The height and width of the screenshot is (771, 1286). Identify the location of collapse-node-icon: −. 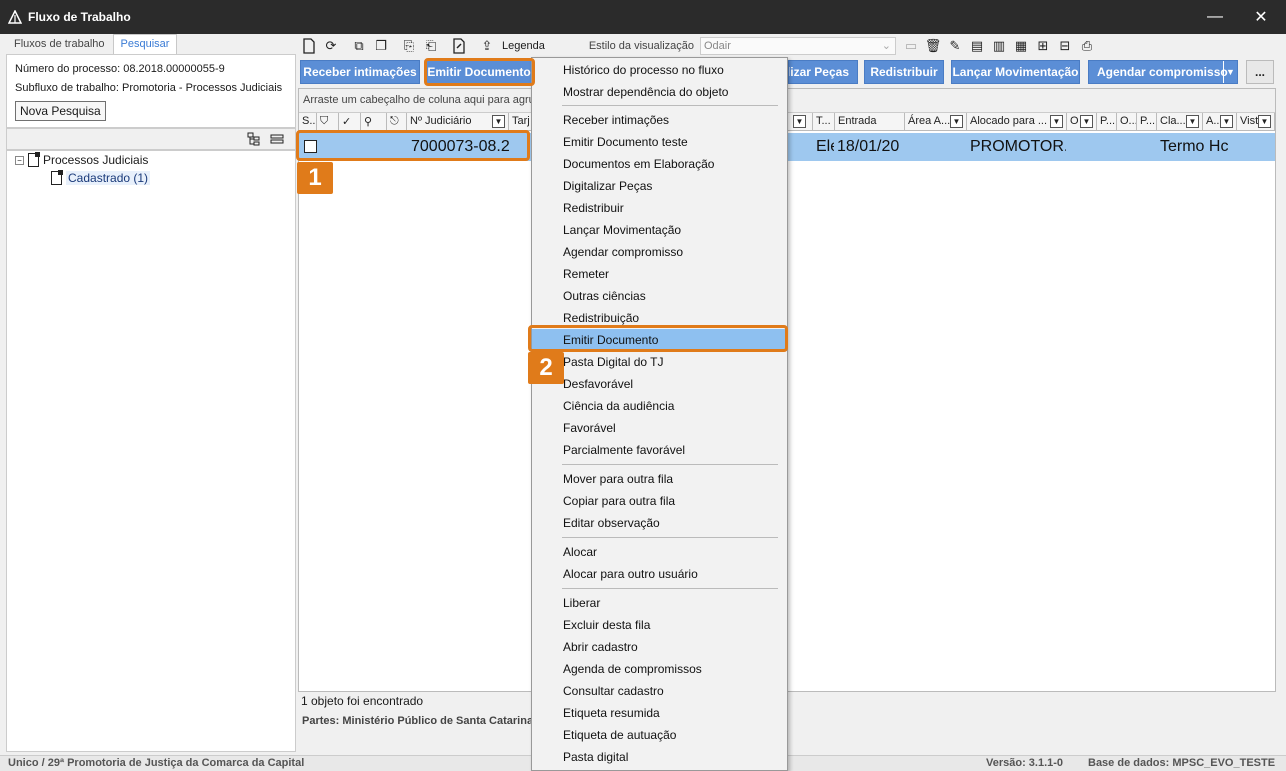
(19, 160).